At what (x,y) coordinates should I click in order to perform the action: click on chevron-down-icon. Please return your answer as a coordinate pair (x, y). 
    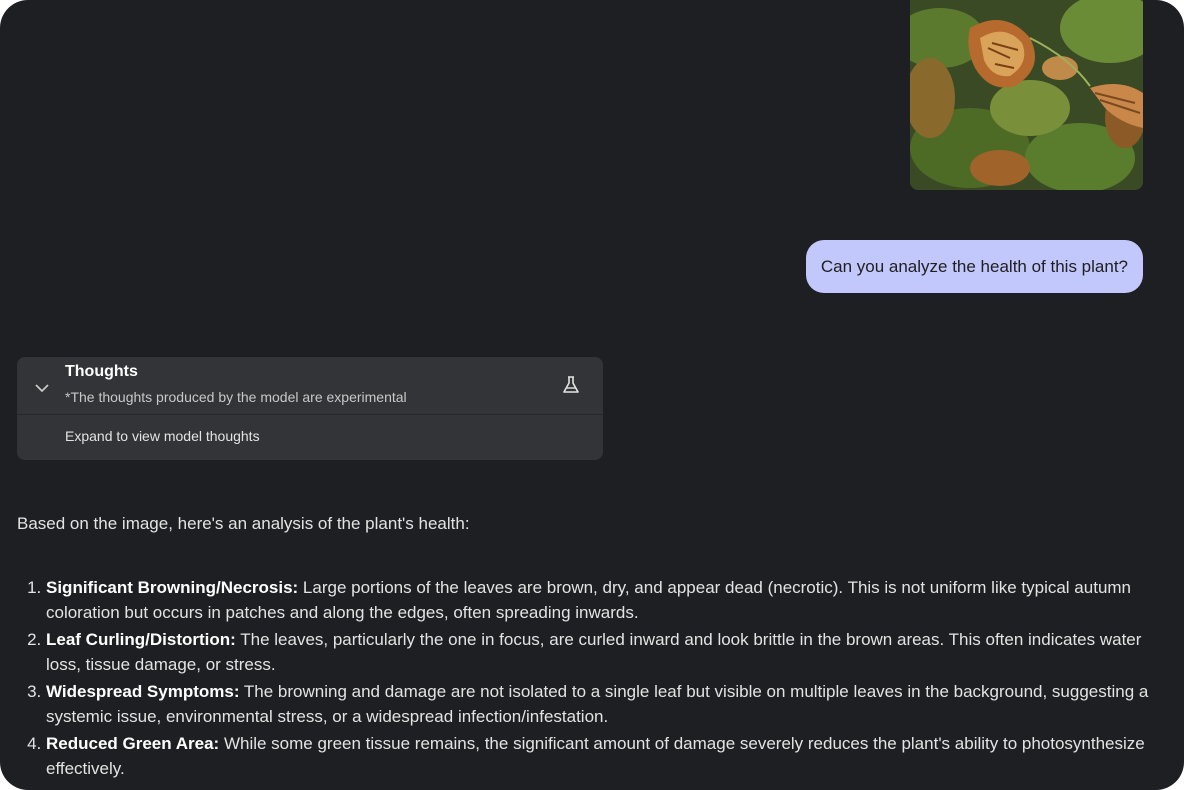
    Looking at the image, I should click on (42, 388).